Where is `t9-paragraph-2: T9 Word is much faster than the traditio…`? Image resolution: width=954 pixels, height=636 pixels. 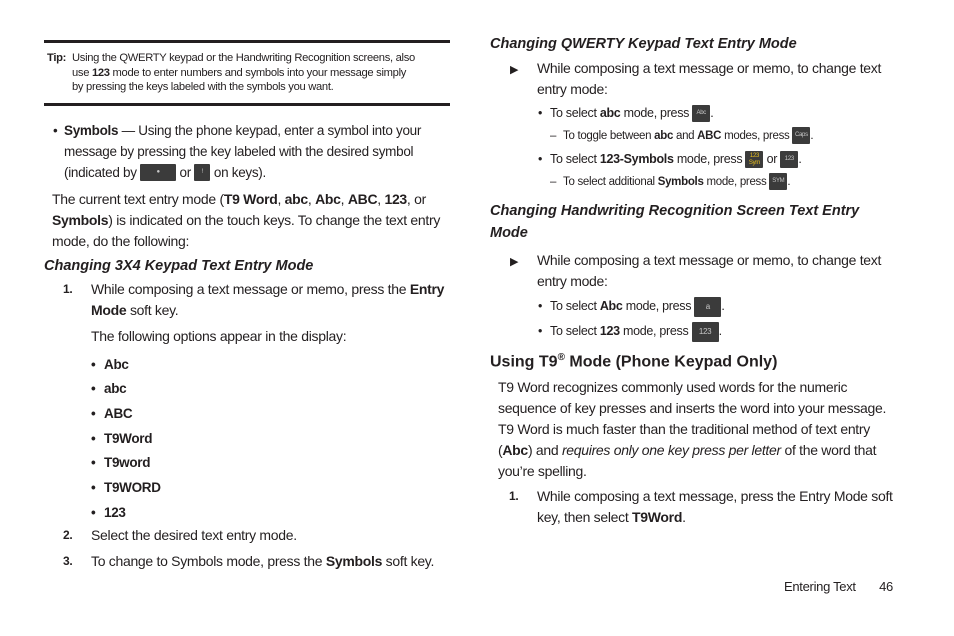 t9-paragraph-2: T9 Word is much faster than the traditio… is located at coordinates (687, 450).